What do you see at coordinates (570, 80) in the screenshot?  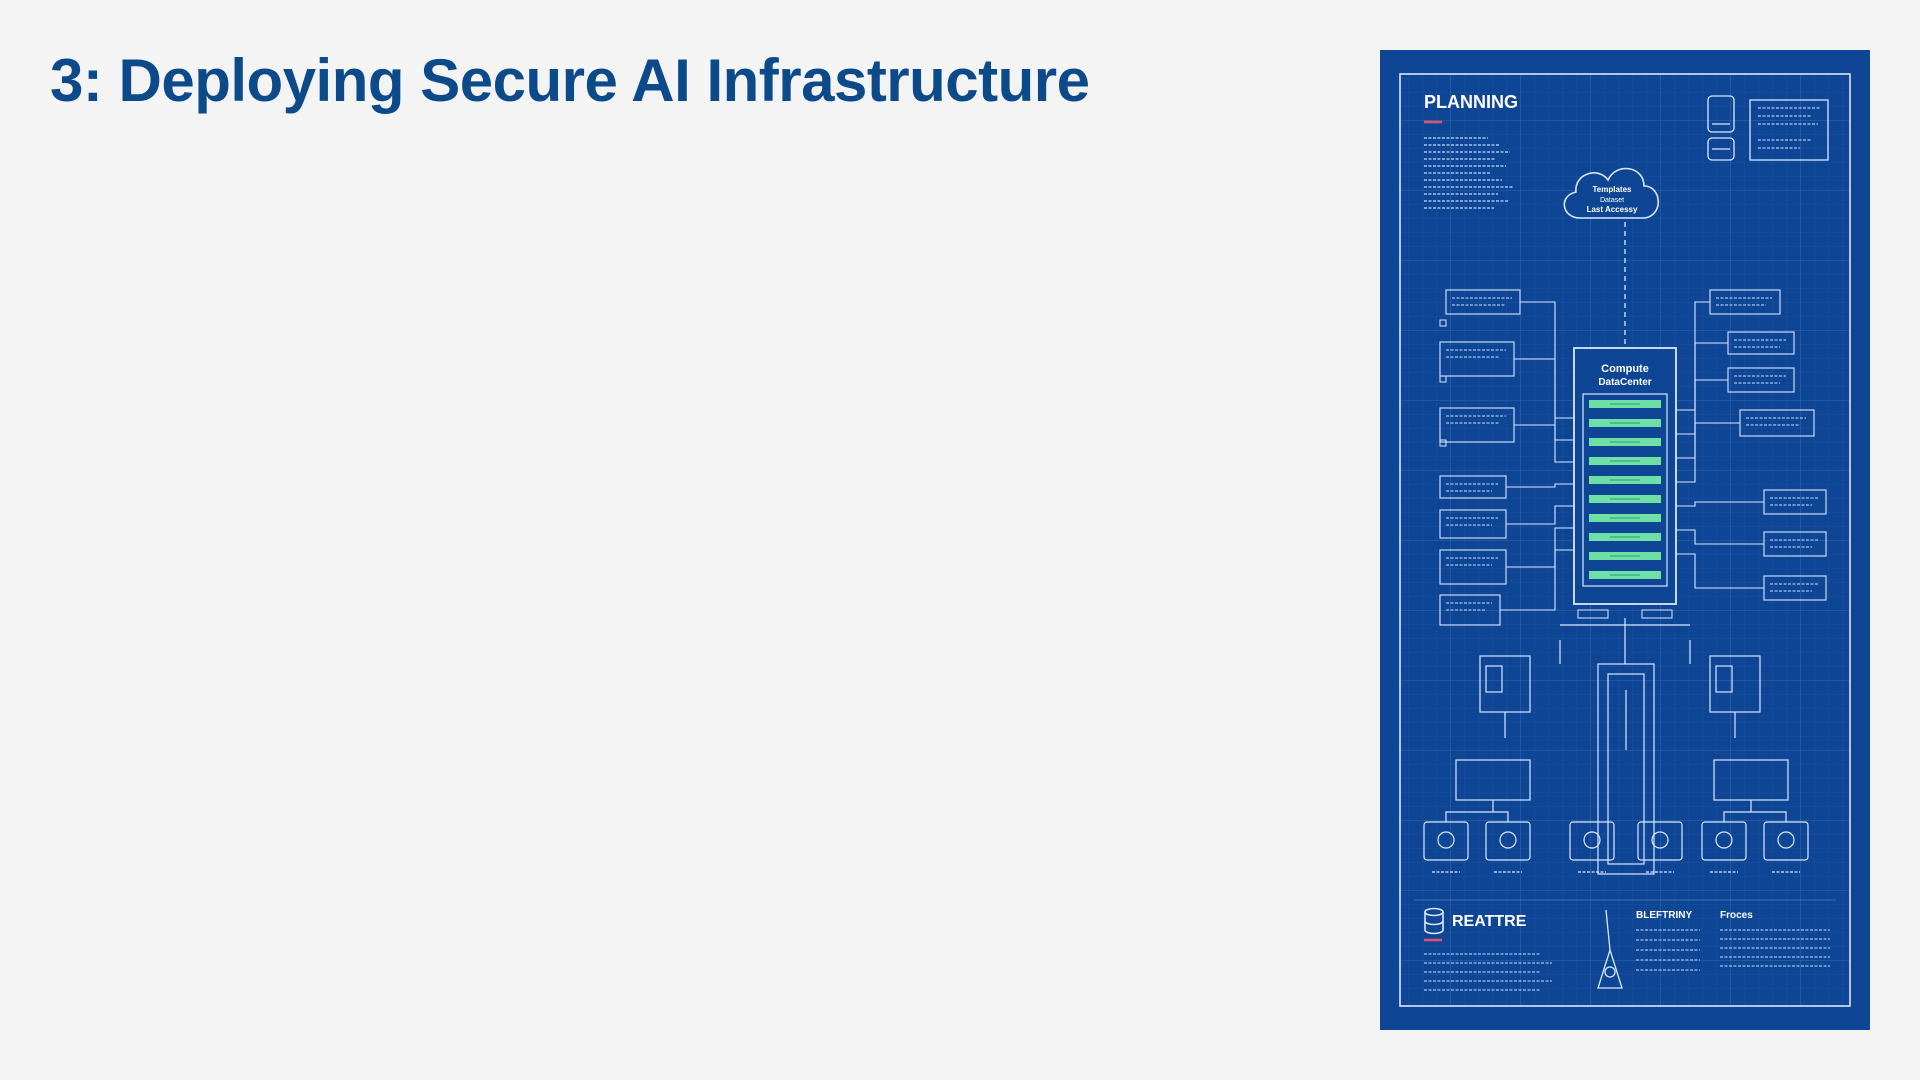 I see `slide-title: 3: Deploying Secure AI Infrastructure` at bounding box center [570, 80].